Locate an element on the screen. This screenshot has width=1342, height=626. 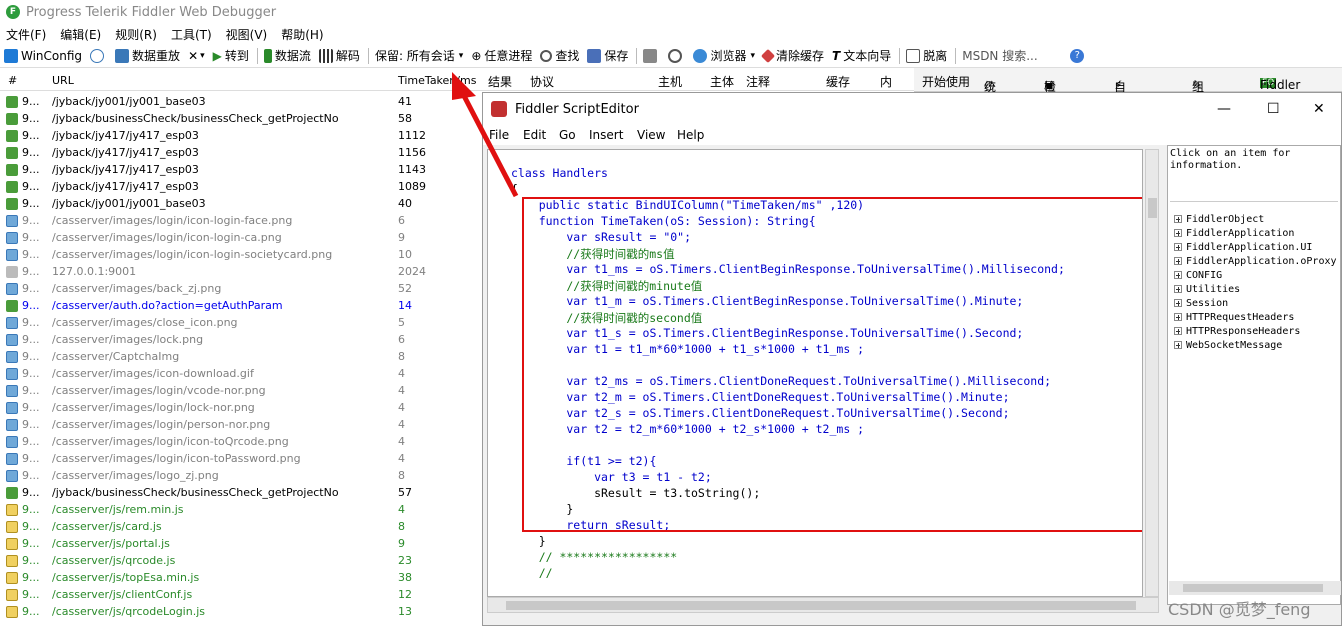
session-row: 9... /casserver/js/card.js 8 is located at coordinates (239, 526).